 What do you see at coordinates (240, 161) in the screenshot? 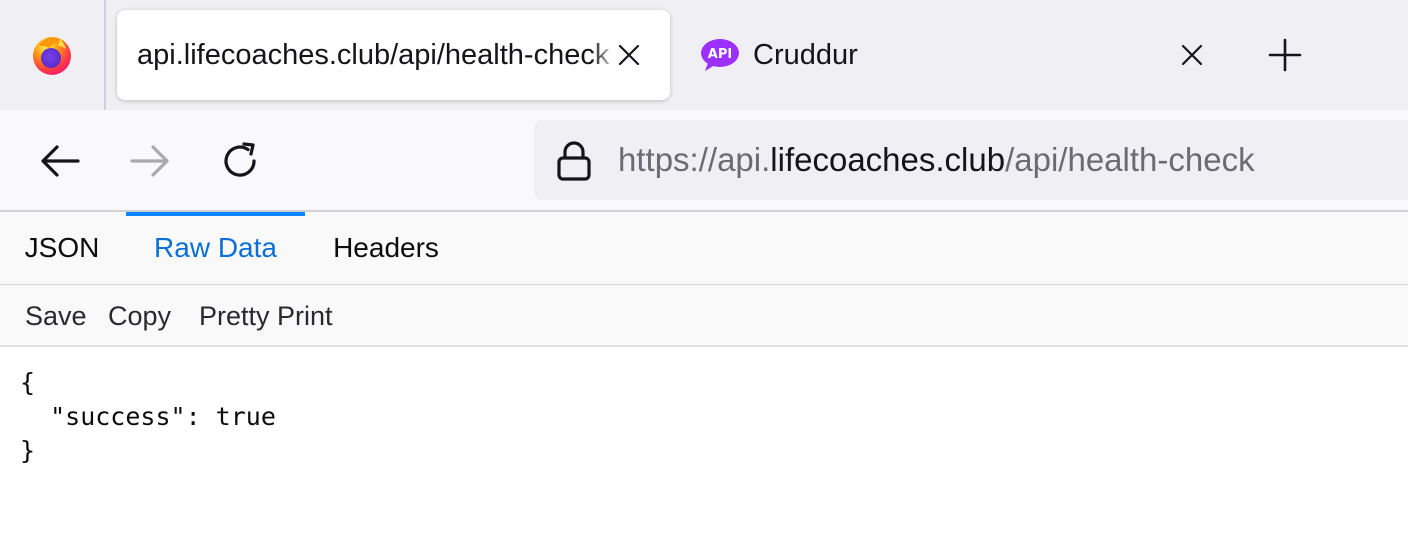
I see `reload-icon` at bounding box center [240, 161].